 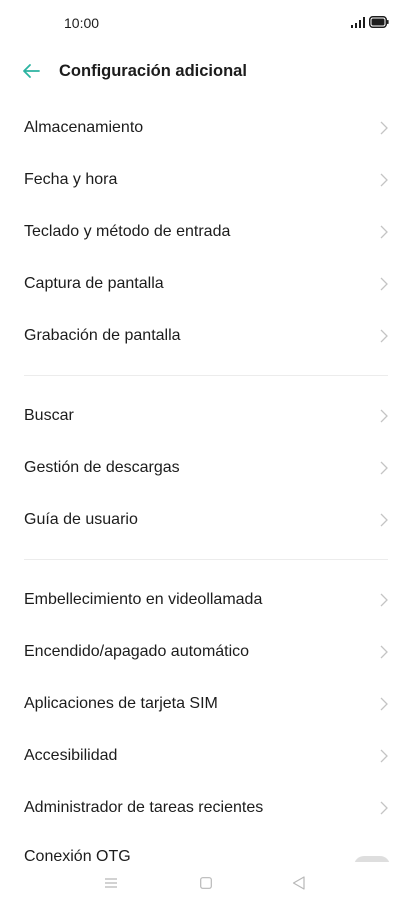 I want to click on back-triangle-icon, so click(x=299, y=883).